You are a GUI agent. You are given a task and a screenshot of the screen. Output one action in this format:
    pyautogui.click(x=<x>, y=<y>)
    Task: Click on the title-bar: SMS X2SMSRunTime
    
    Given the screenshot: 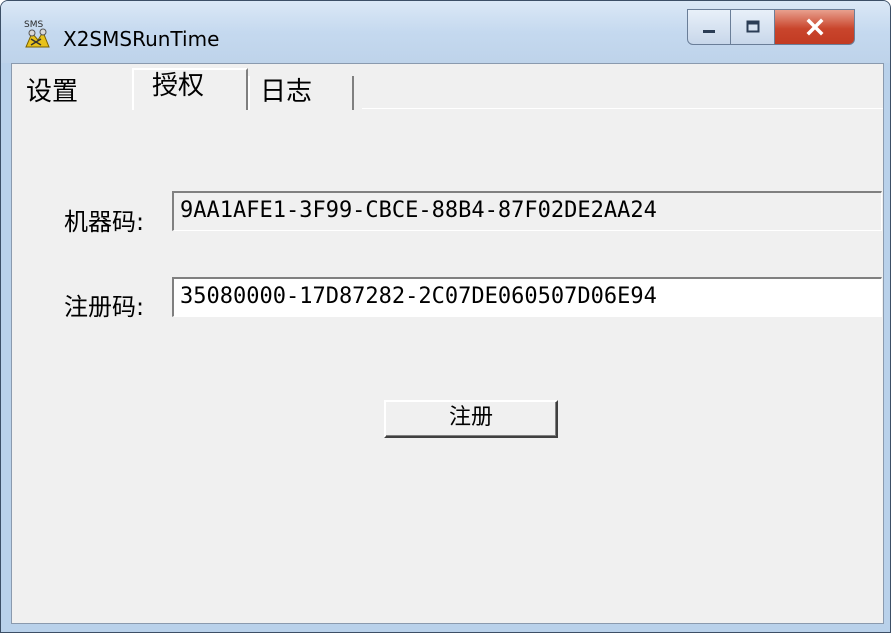 What is the action you would take?
    pyautogui.click(x=445, y=32)
    